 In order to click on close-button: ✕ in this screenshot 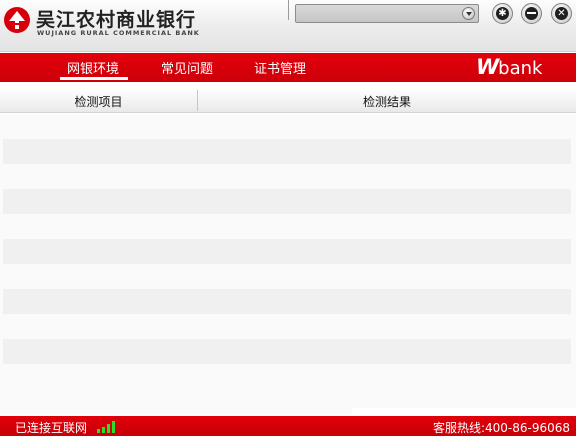, I will do `click(561, 13)`.